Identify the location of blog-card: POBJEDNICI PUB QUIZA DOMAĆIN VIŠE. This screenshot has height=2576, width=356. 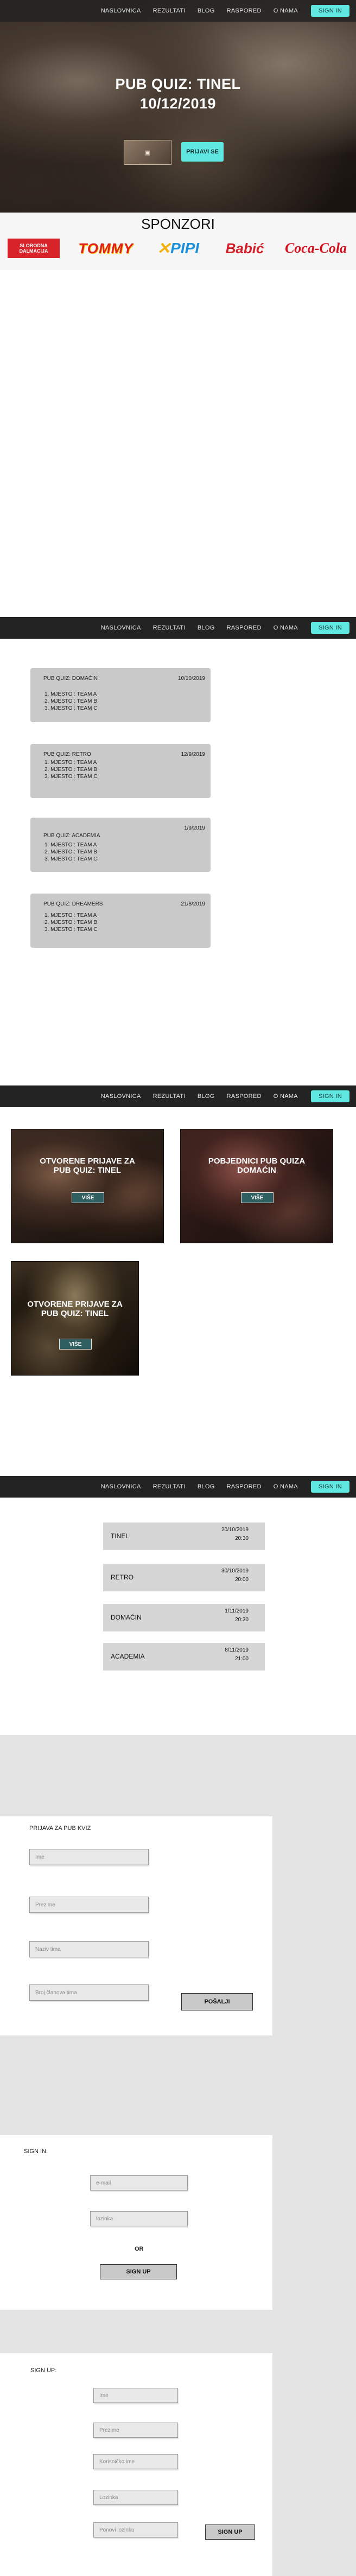
(257, 1186).